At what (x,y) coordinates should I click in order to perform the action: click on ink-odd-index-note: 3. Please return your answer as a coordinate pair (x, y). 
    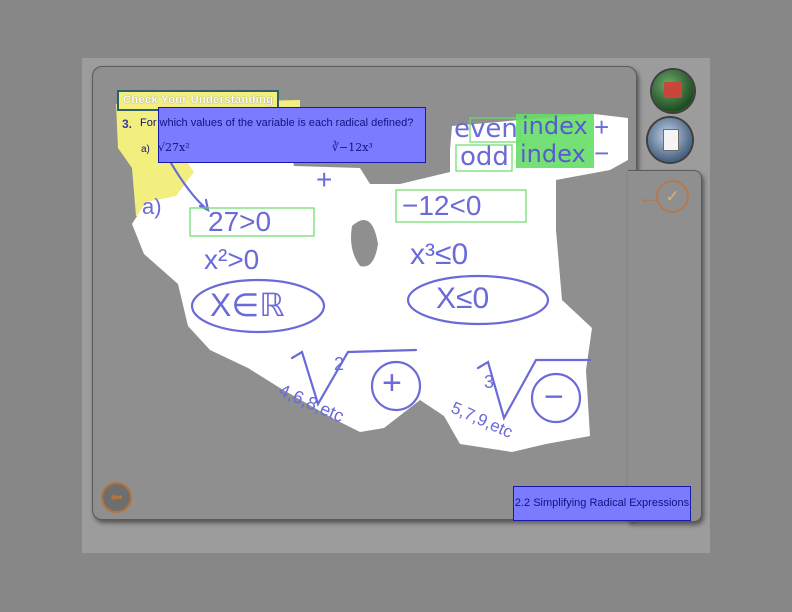
    Looking at the image, I should click on (489, 382).